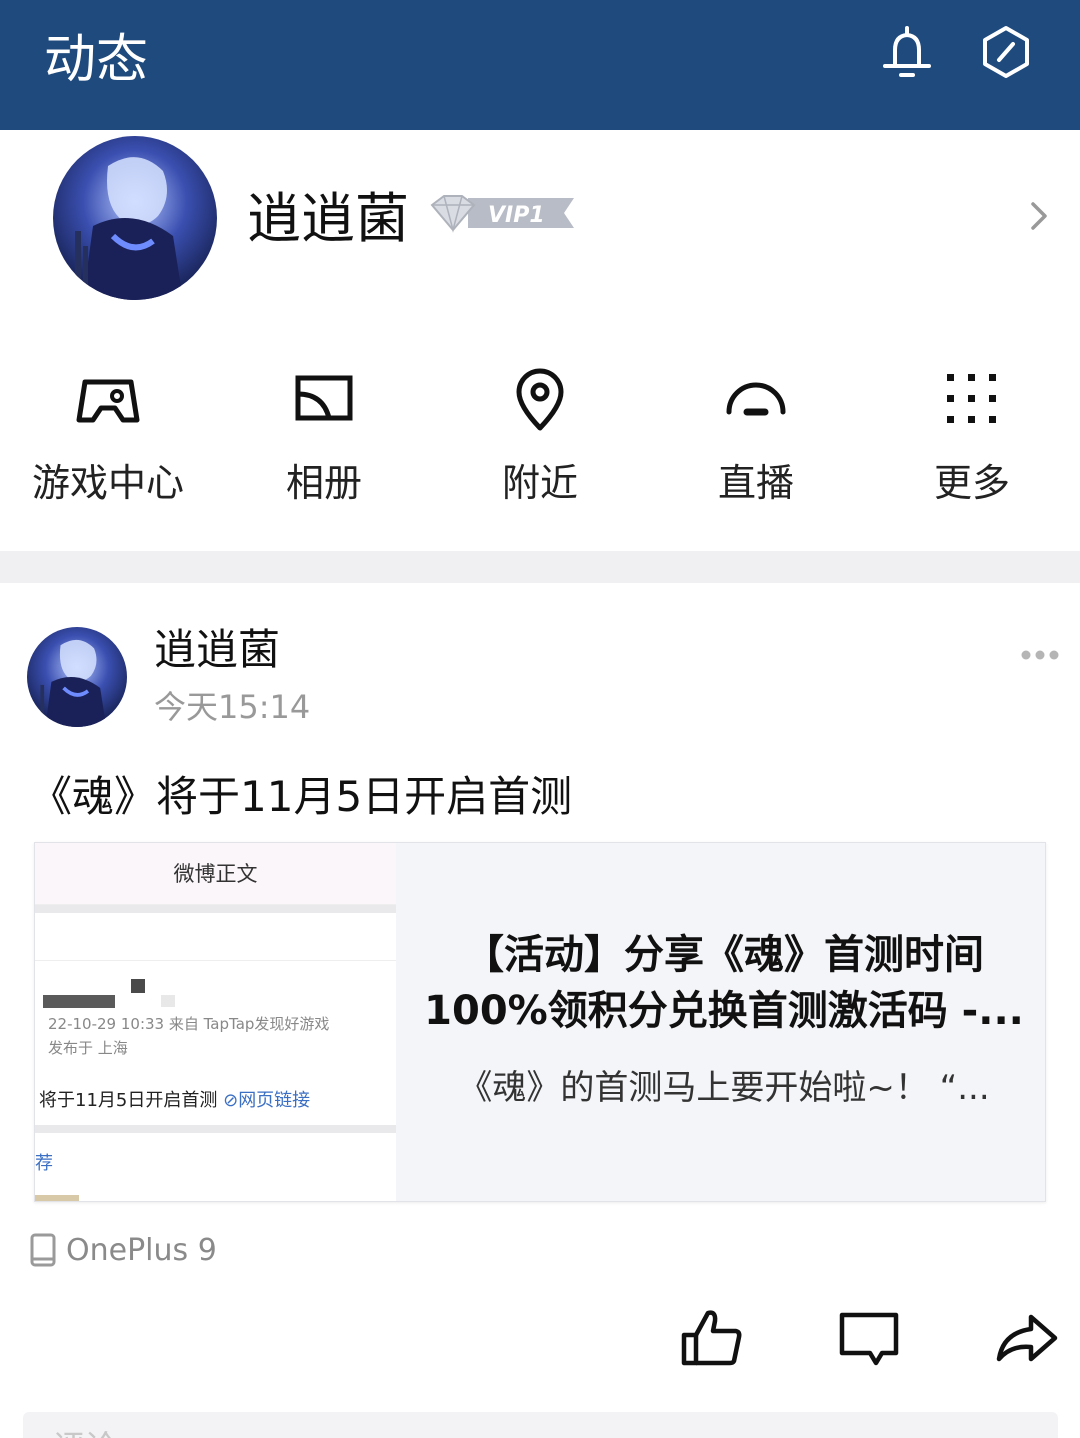 Image resolution: width=1080 pixels, height=1438 pixels. What do you see at coordinates (1026, 1338) in the screenshot?
I see `share-button` at bounding box center [1026, 1338].